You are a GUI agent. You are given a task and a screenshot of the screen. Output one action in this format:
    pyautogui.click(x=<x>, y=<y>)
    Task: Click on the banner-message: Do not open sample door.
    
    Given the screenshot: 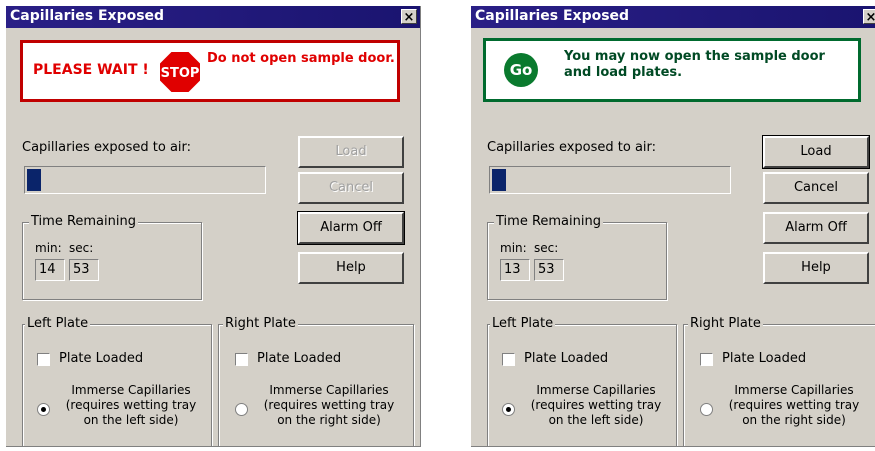 What is the action you would take?
    pyautogui.click(x=301, y=58)
    